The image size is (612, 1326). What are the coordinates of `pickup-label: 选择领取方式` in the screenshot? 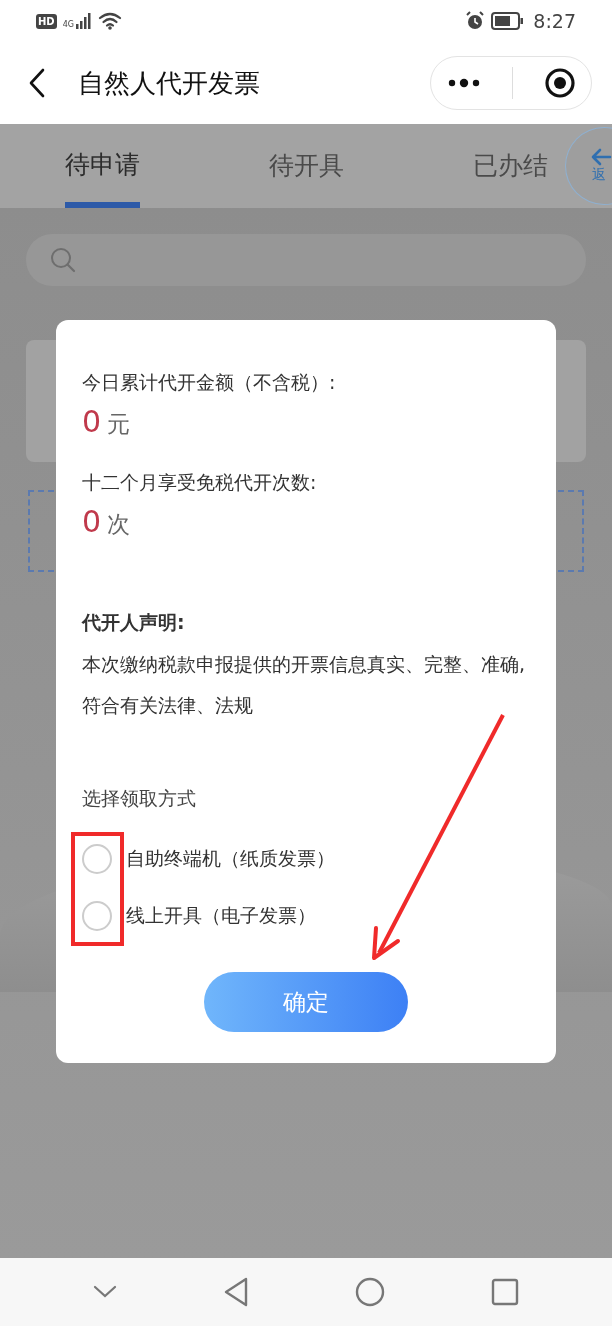 It's located at (139, 798).